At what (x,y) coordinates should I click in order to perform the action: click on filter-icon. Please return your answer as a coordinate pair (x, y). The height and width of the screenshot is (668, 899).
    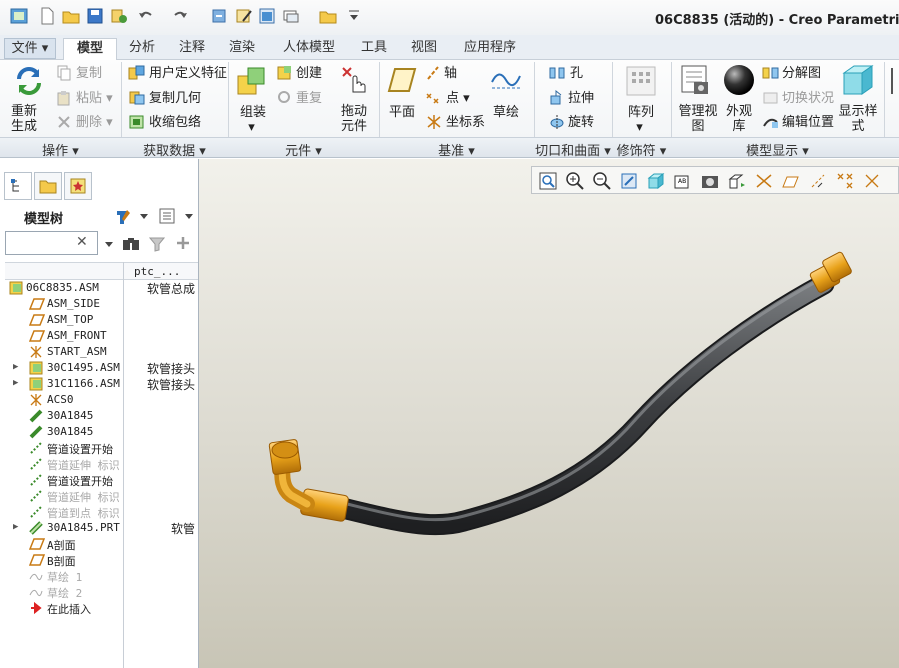
    Looking at the image, I should click on (157, 245).